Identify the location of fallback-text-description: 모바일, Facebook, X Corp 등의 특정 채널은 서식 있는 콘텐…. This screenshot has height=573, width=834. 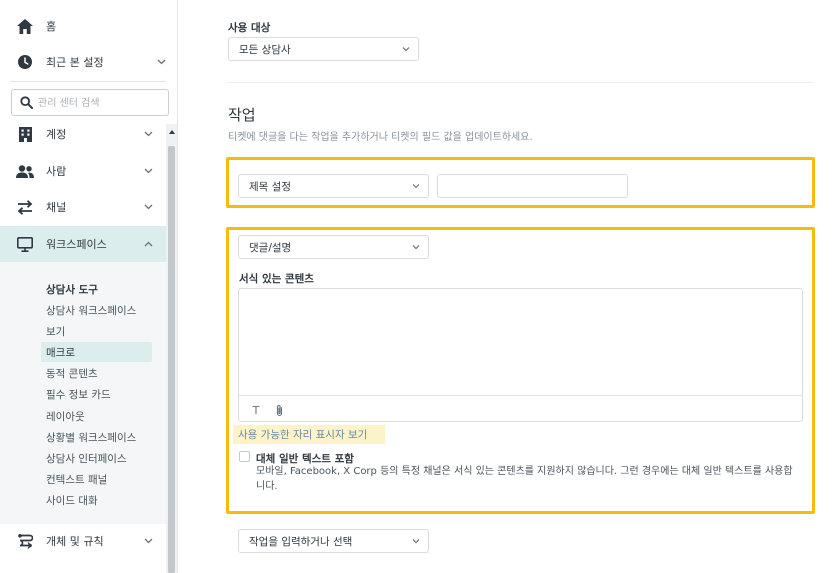
(524, 479).